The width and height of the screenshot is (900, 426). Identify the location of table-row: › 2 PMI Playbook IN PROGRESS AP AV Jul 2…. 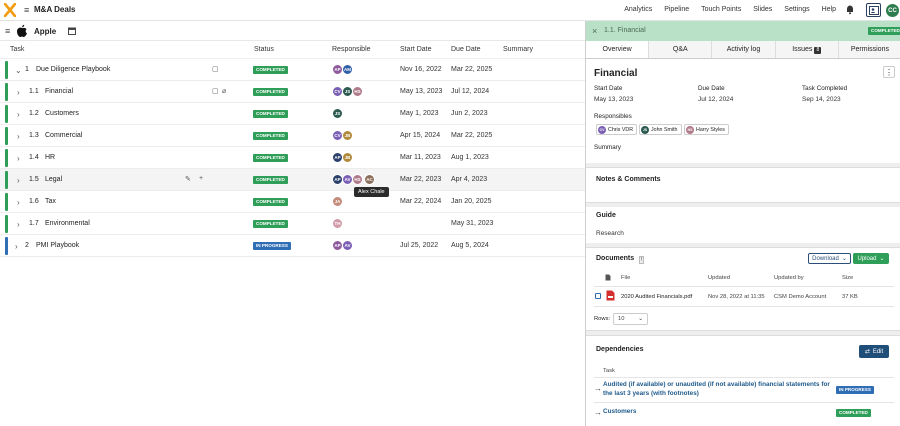
(292, 246).